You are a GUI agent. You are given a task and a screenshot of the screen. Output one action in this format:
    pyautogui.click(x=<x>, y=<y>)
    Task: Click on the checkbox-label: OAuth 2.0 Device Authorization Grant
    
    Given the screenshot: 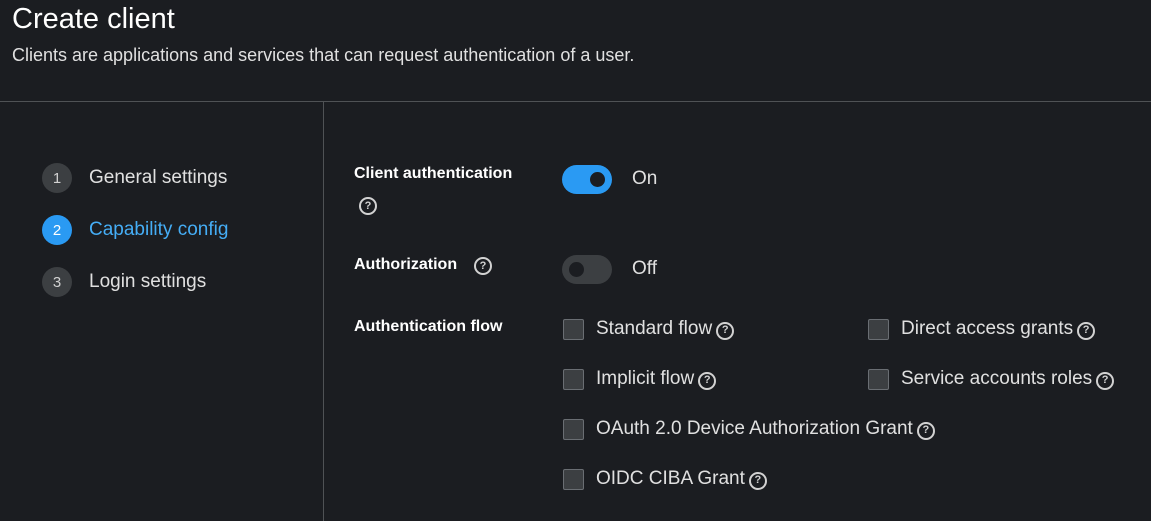 What is the action you would take?
    pyautogui.click(x=754, y=429)
    